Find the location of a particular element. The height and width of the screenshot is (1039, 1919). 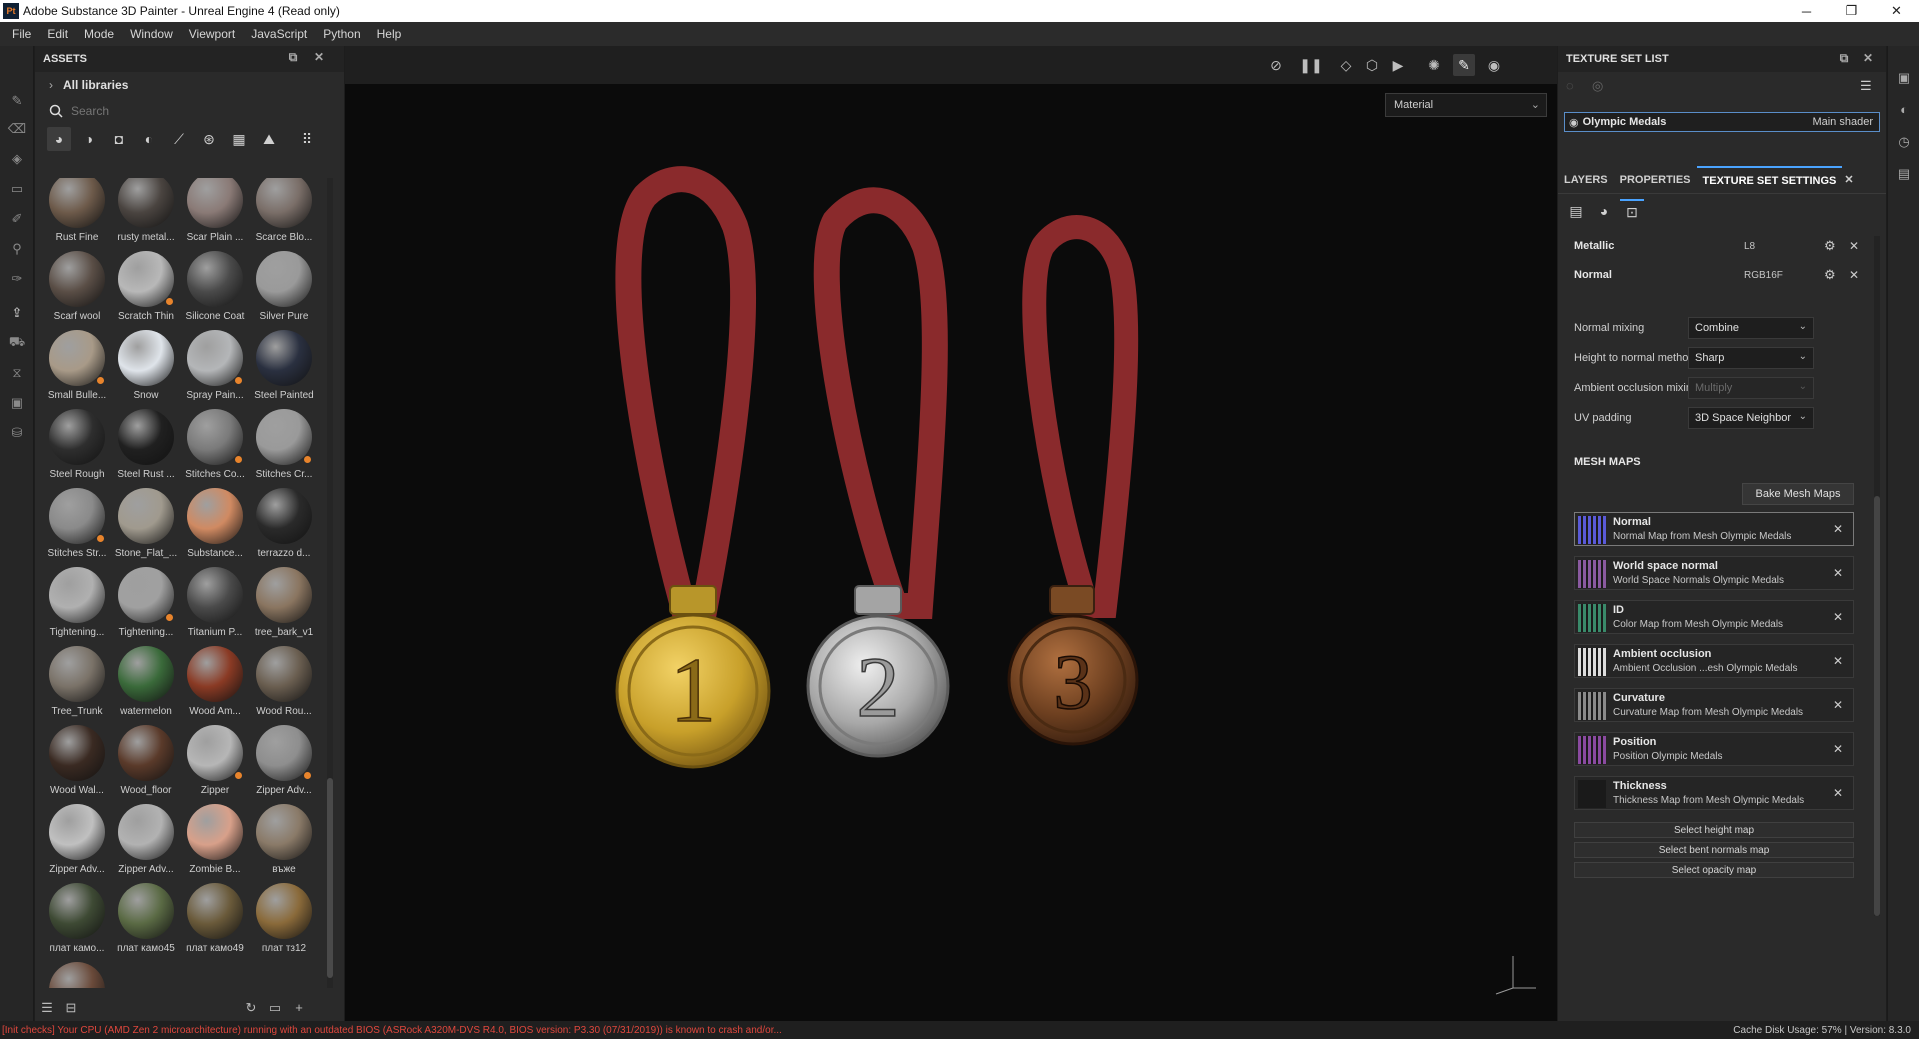

close-tab-icon: ✕ is located at coordinates (1850, 180).